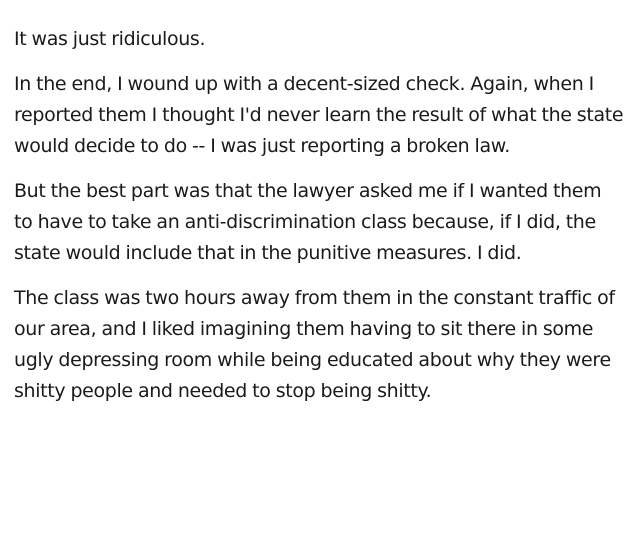 This screenshot has width=632, height=538. Describe the element at coordinates (110, 39) in the screenshot. I see `post-paragraph: It was just ridiculous.` at that location.